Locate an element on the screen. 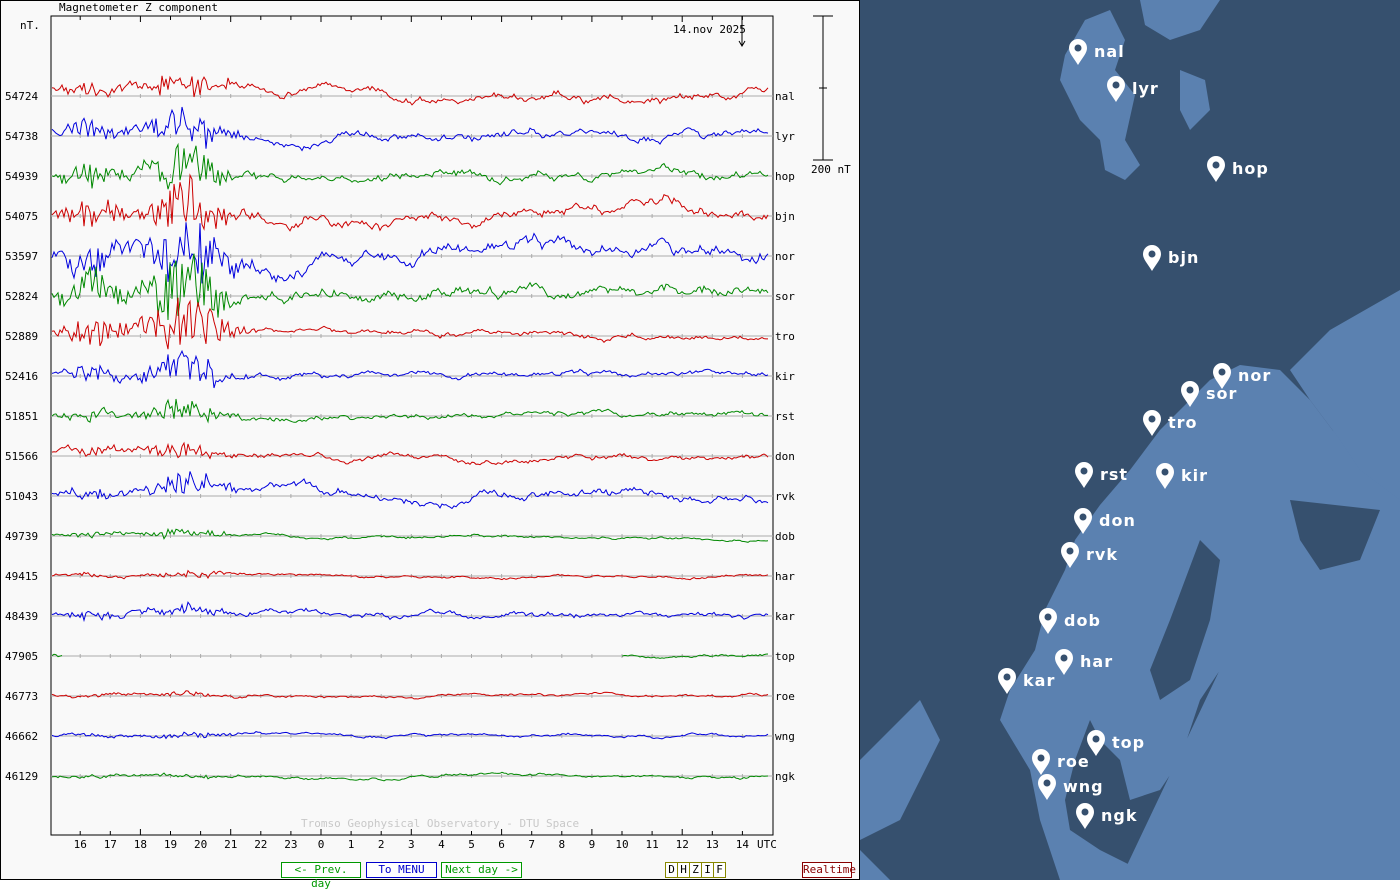 This screenshot has height=891, width=1400. trace-lyr is located at coordinates (410, 129).